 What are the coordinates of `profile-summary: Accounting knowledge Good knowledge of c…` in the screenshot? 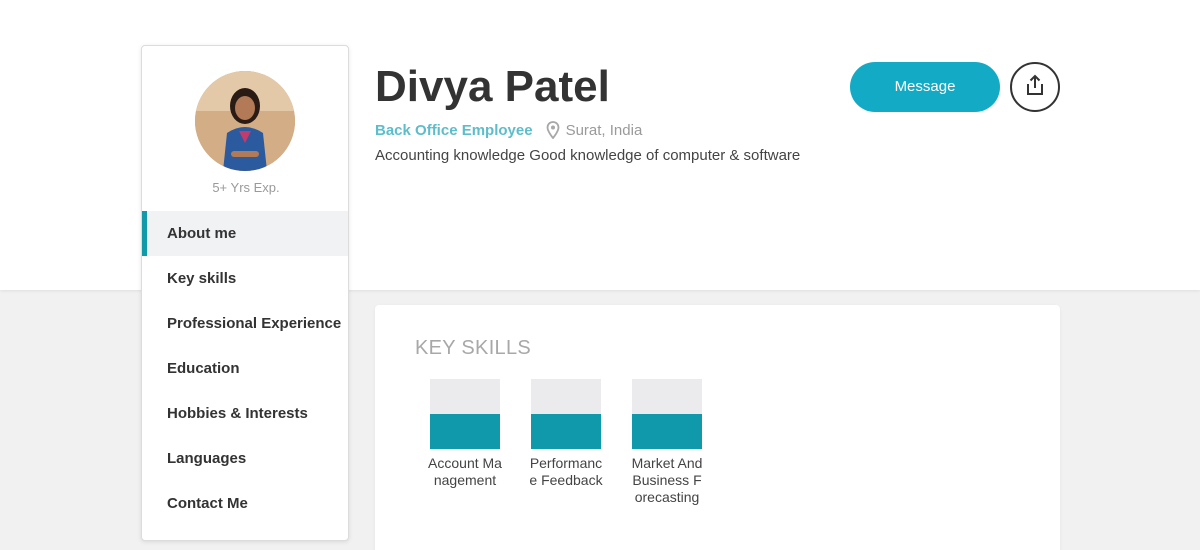 It's located at (588, 155).